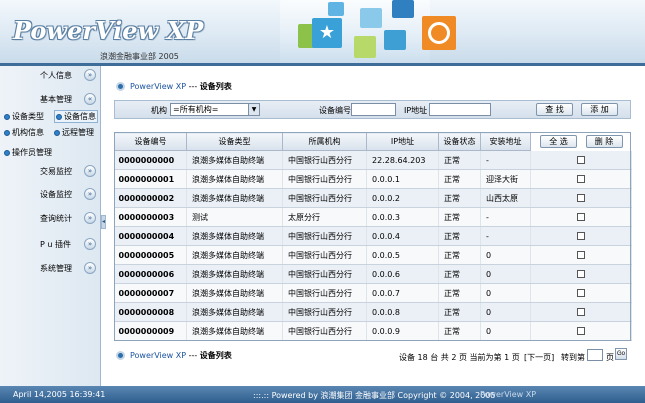 The width and height of the screenshot is (645, 403). Describe the element at coordinates (505, 141) in the screenshot. I see `col-header-install-addr: 安装地址` at that location.